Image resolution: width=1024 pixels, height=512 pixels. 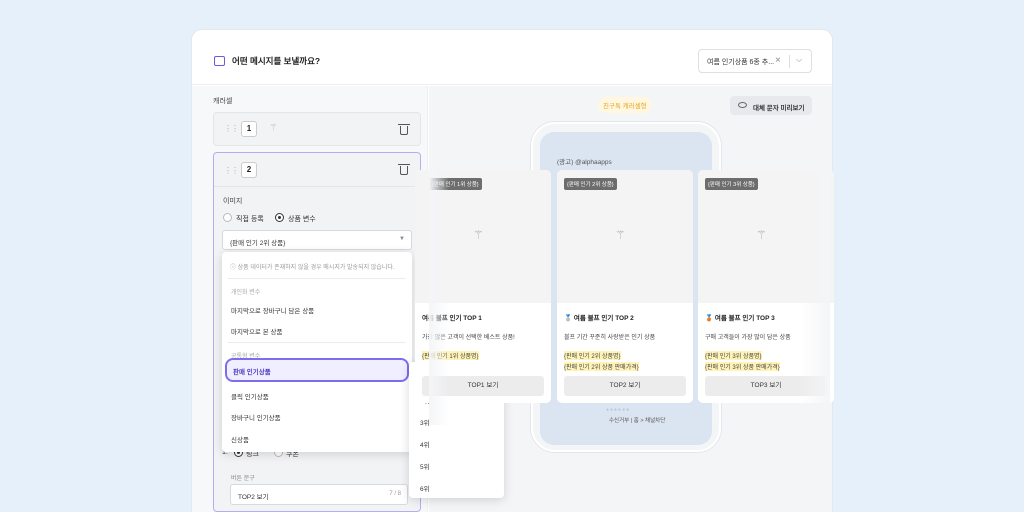 I want to click on carousel-pagination: ●●●●●●, so click(x=618, y=410).